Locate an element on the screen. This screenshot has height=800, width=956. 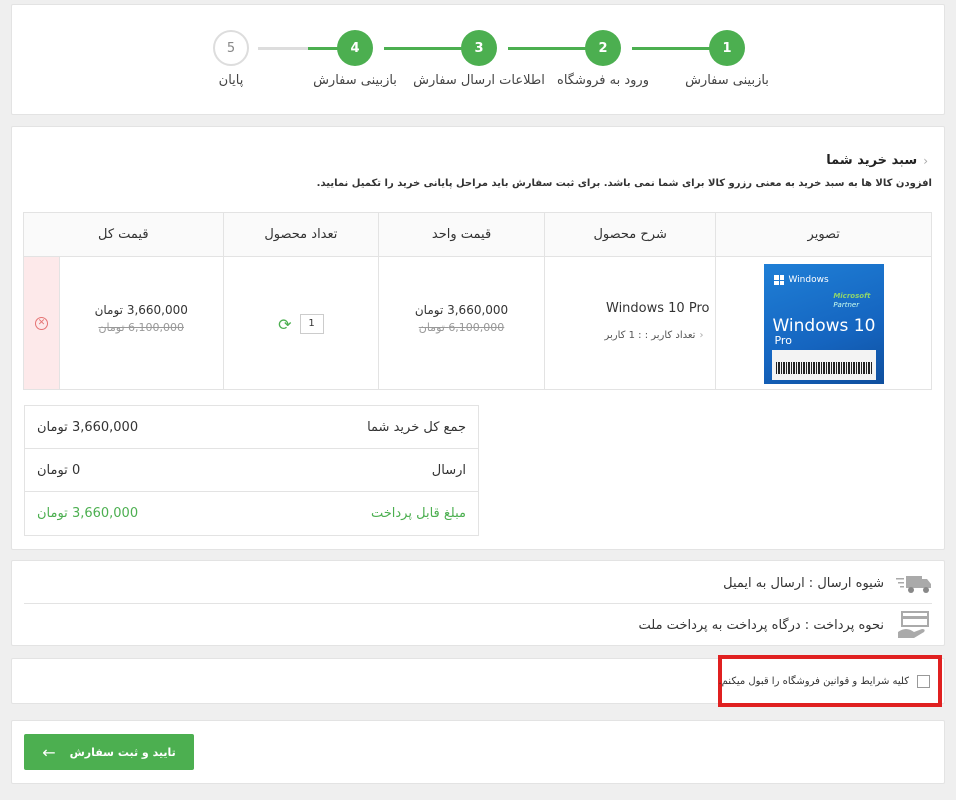
step-2-circle: 2 is located at coordinates (603, 48).